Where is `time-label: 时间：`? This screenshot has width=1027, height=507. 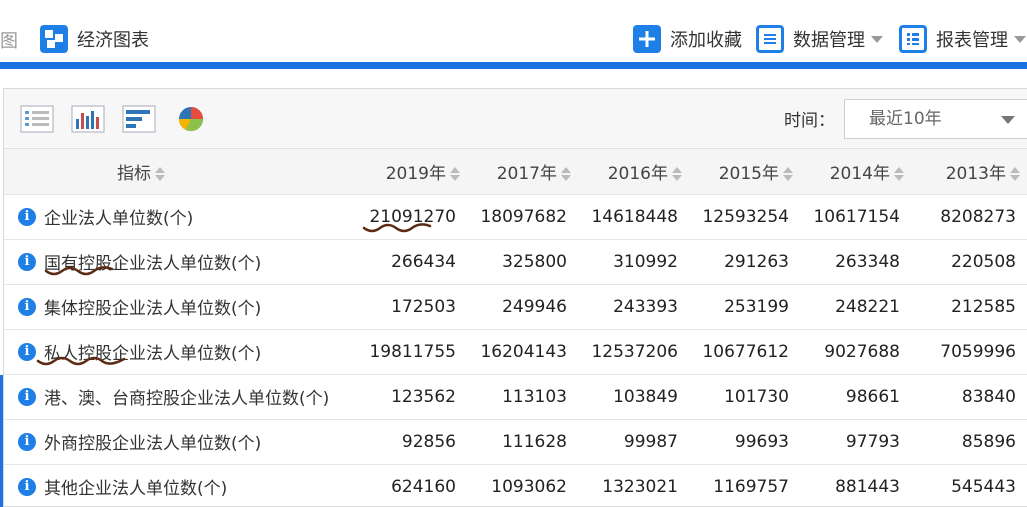
time-label: 时间： is located at coordinates (809, 121).